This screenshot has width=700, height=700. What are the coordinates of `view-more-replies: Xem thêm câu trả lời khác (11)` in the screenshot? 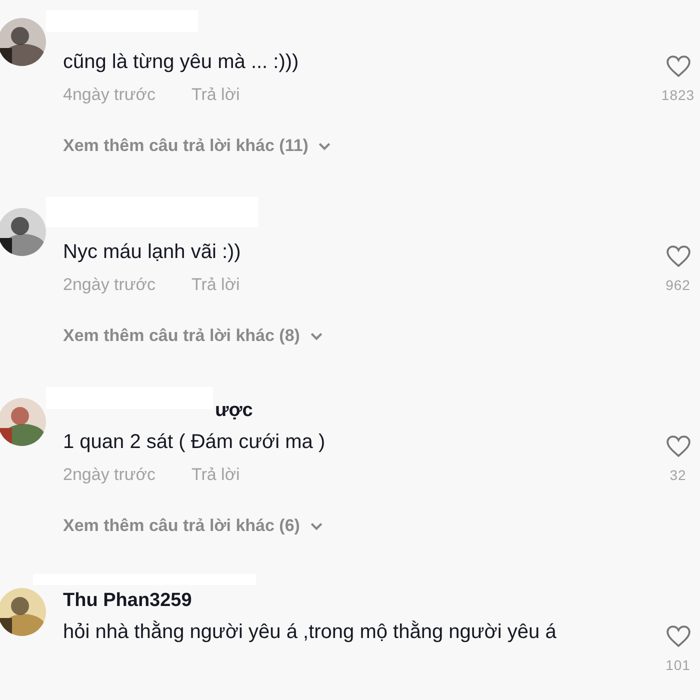 It's located at (185, 146).